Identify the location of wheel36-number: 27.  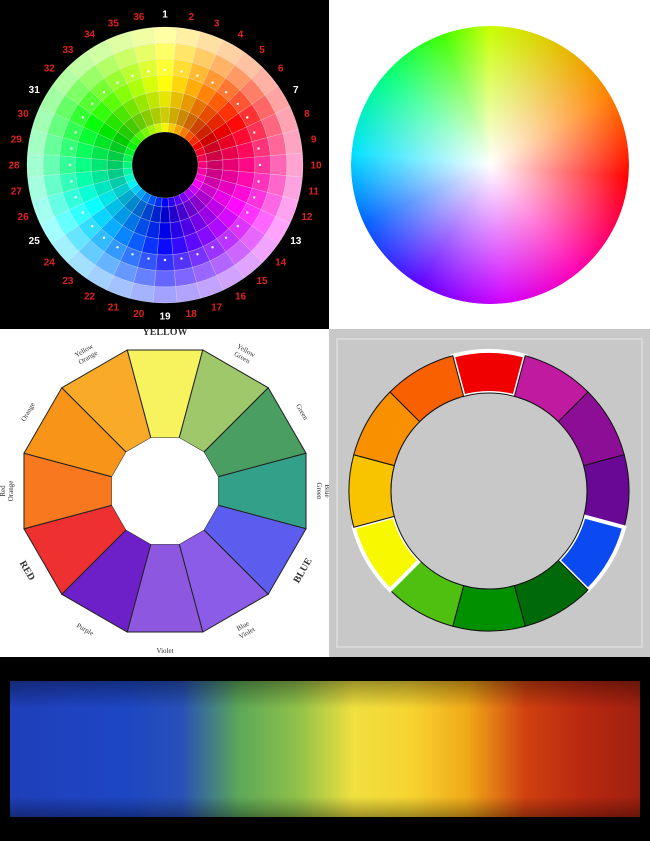
(17, 192).